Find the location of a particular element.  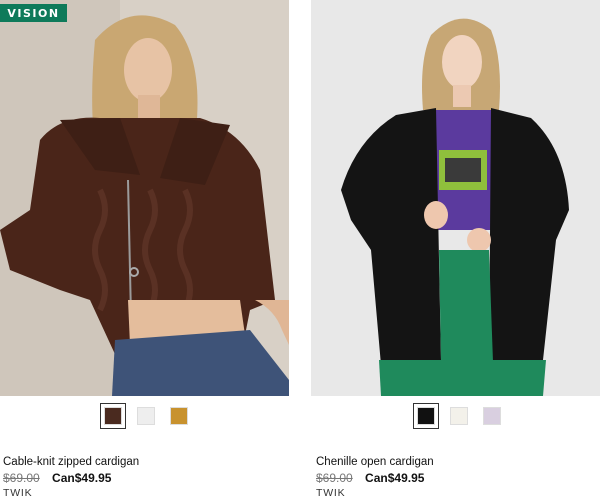

swatch-cream is located at coordinates (459, 416).